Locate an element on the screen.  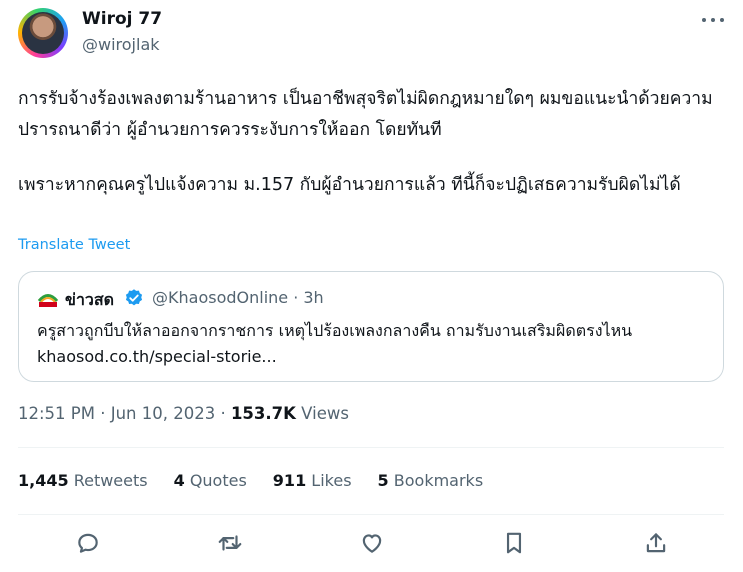
khaosod-logo-icon is located at coordinates (48, 300).